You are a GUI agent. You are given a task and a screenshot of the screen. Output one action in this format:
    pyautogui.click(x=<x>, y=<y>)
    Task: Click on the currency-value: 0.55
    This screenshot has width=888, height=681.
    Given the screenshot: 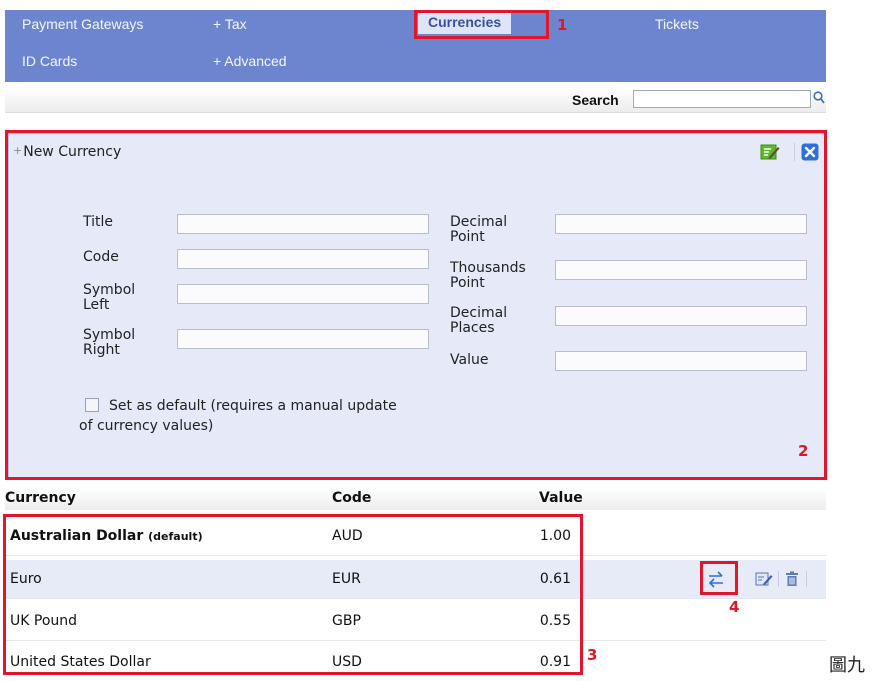 What is the action you would take?
    pyautogui.click(x=555, y=621)
    